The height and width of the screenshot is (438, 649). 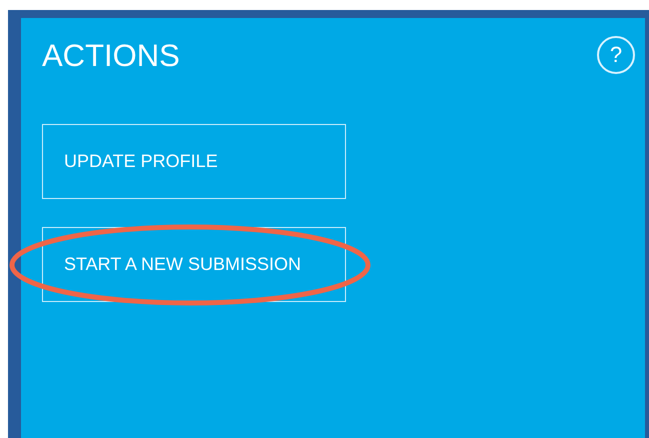 What do you see at coordinates (194, 162) in the screenshot?
I see `action-button: UPDATE PROFILE` at bounding box center [194, 162].